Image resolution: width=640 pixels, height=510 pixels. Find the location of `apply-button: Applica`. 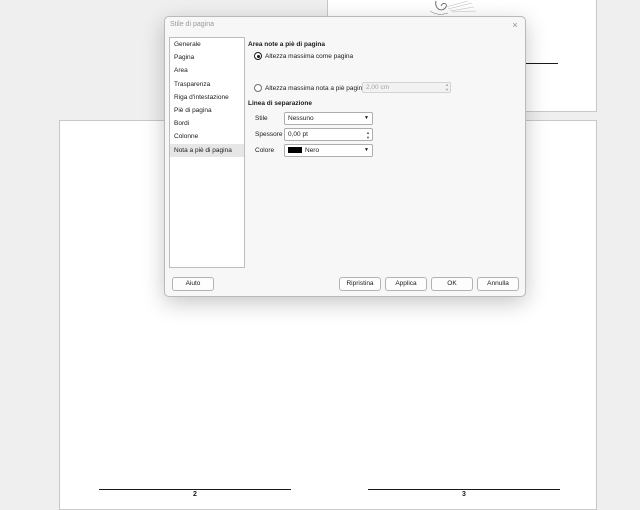

apply-button: Applica is located at coordinates (406, 284).